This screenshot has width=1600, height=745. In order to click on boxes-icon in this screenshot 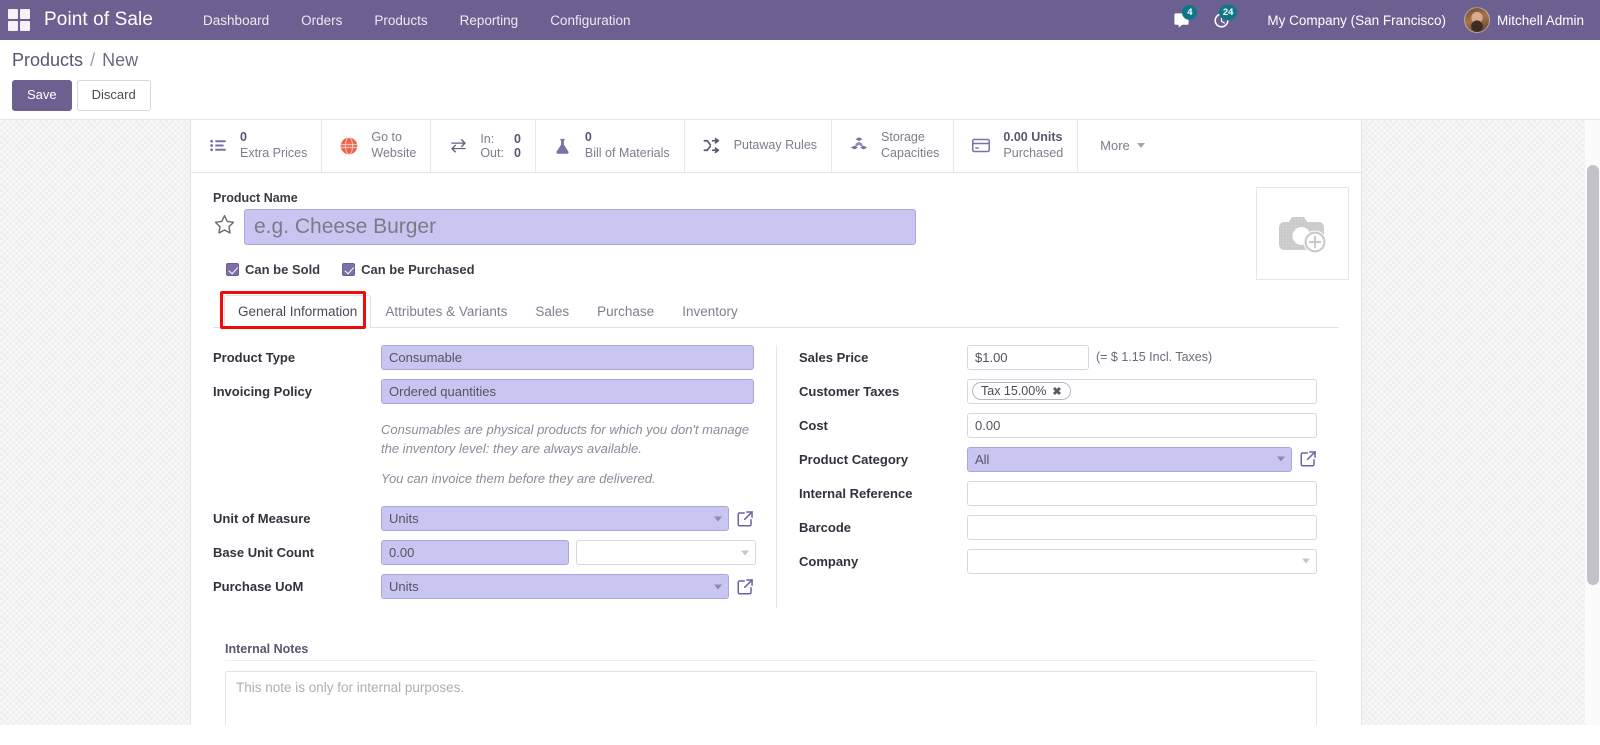, I will do `click(859, 145)`.